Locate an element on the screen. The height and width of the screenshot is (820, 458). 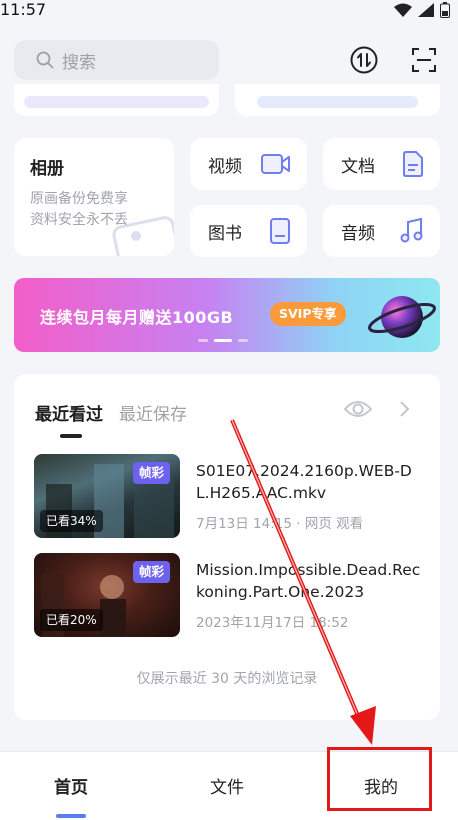
status-time: 11:57 is located at coordinates (23, 9).